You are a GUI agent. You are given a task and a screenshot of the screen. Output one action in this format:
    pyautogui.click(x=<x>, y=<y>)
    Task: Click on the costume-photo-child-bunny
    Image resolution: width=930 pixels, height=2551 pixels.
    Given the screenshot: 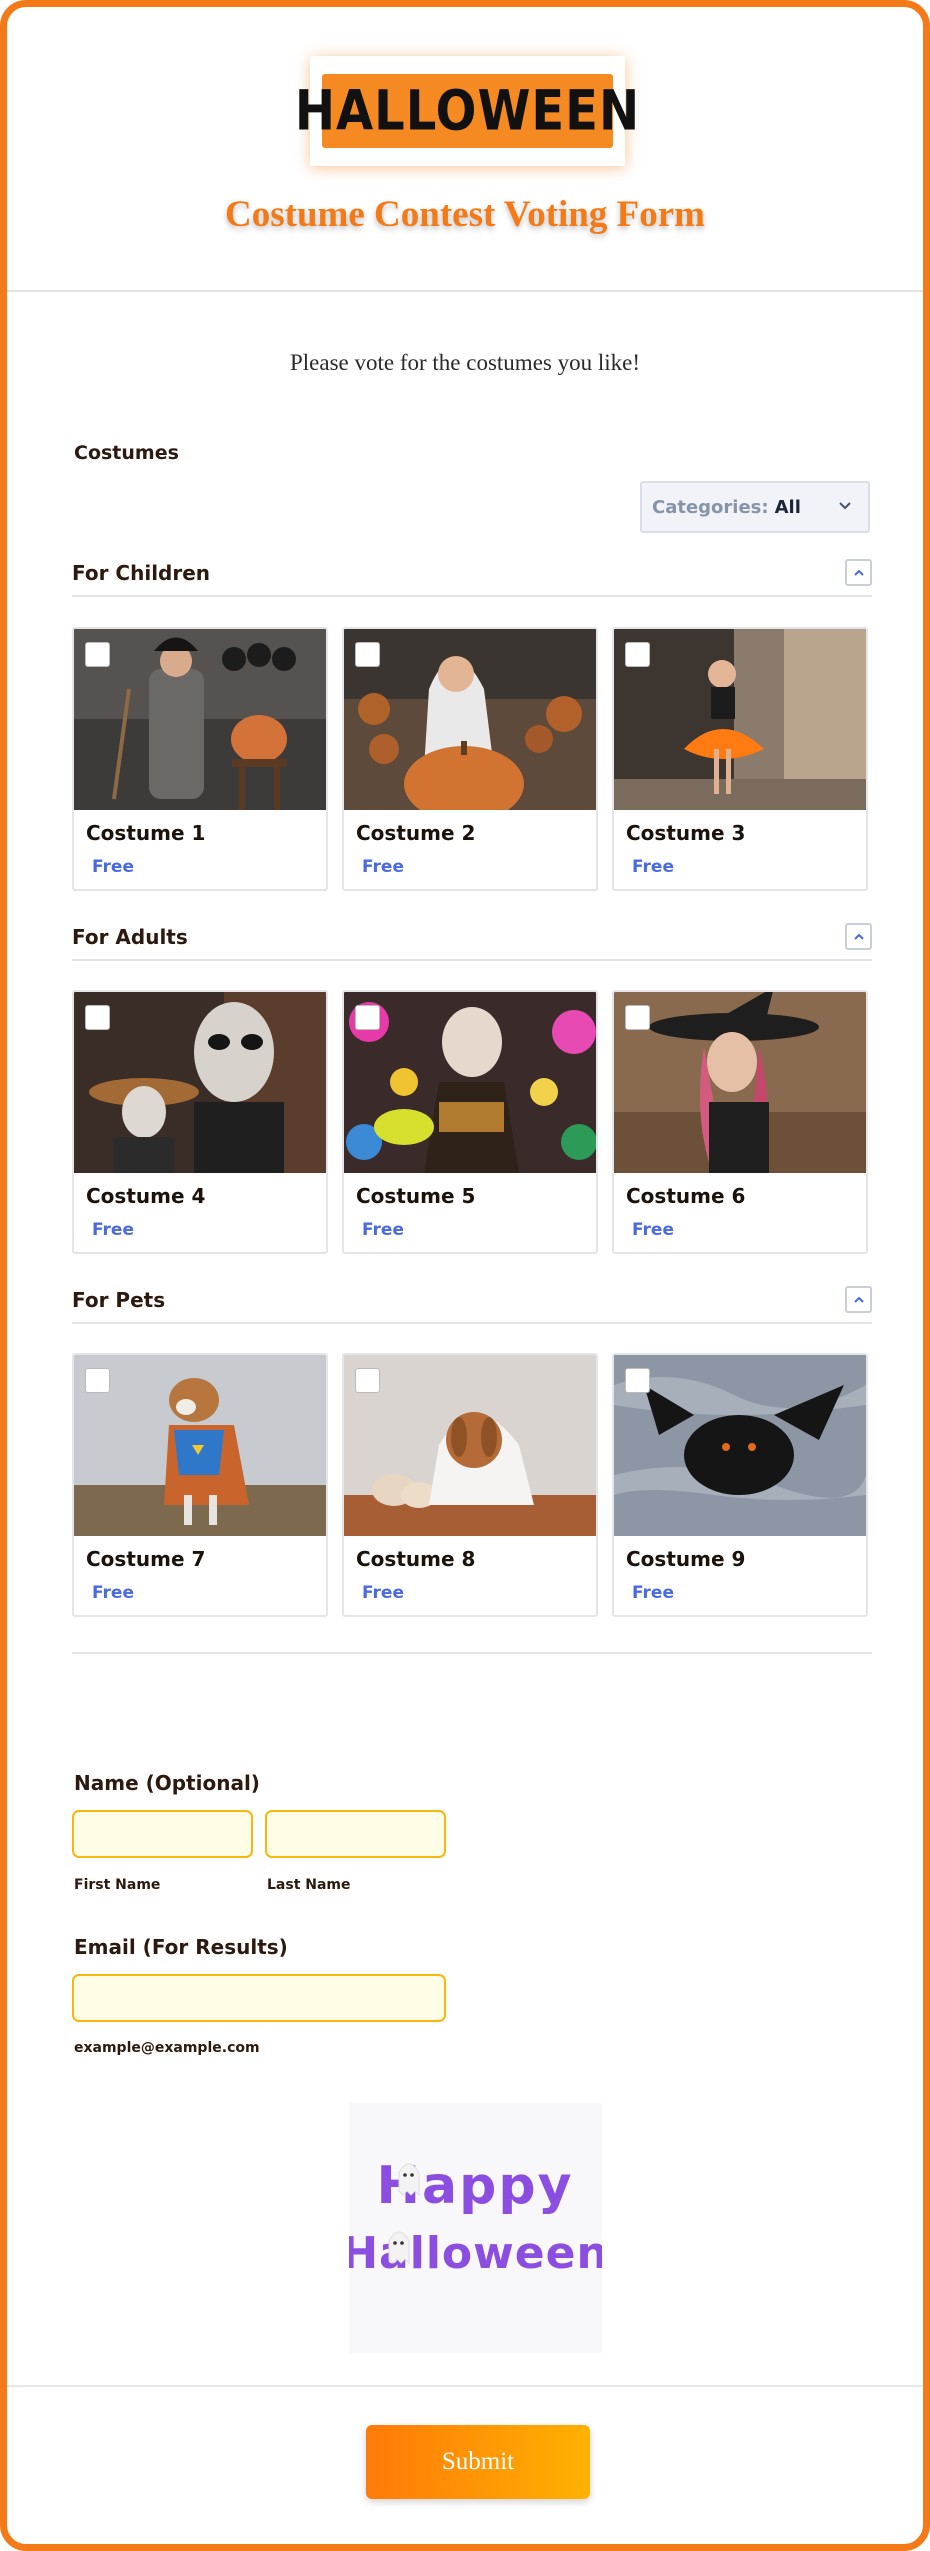 What is the action you would take?
    pyautogui.click(x=470, y=719)
    